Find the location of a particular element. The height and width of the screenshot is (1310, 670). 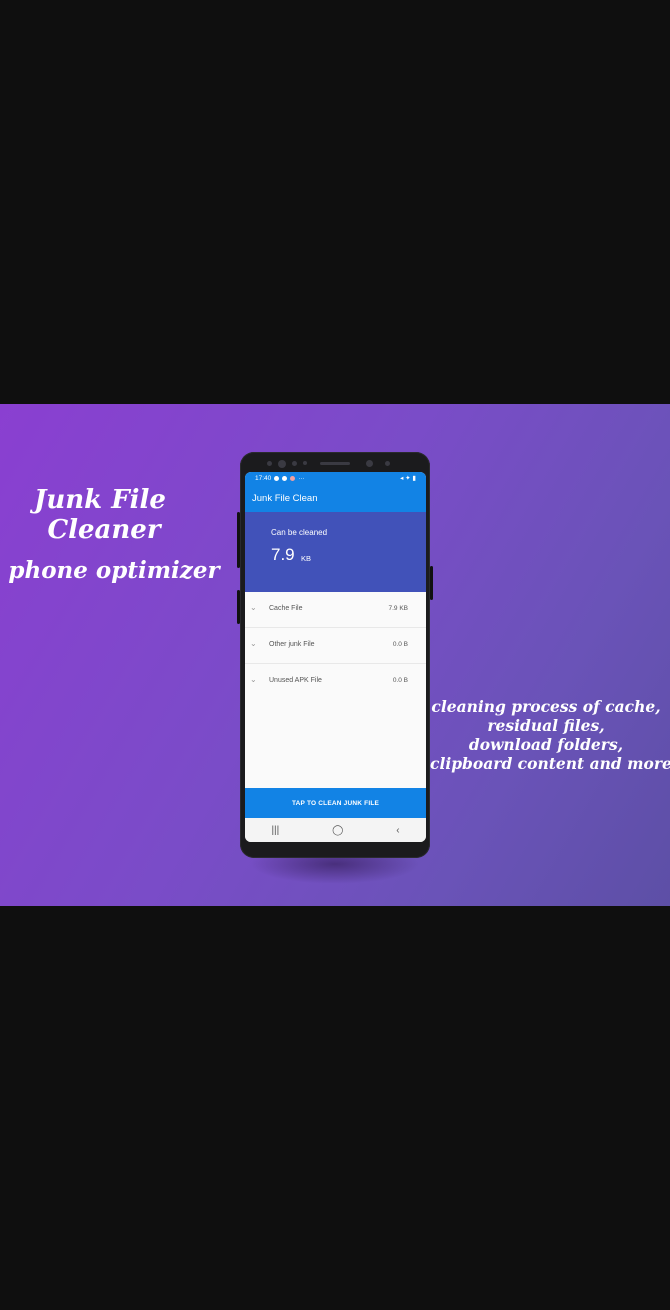

volume-button is located at coordinates (238, 540).